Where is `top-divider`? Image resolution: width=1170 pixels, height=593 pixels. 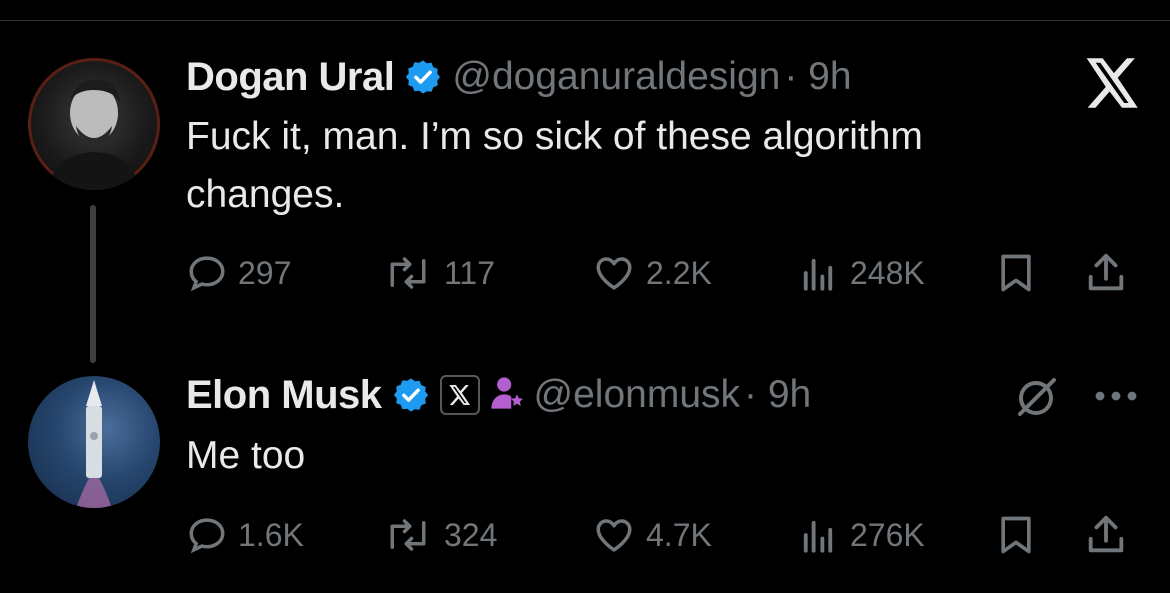
top-divider is located at coordinates (585, 20).